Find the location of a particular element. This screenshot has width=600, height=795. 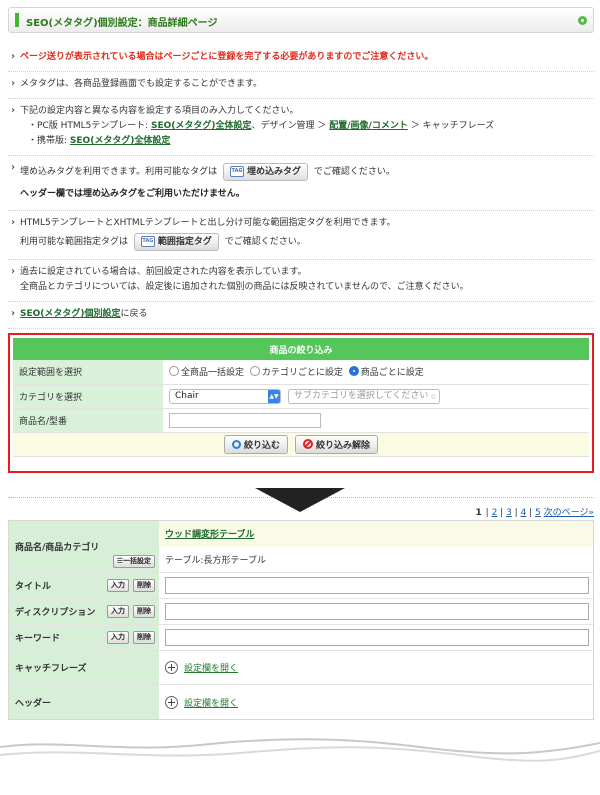

description-label-text: ディスクリプション is located at coordinates (55, 613).